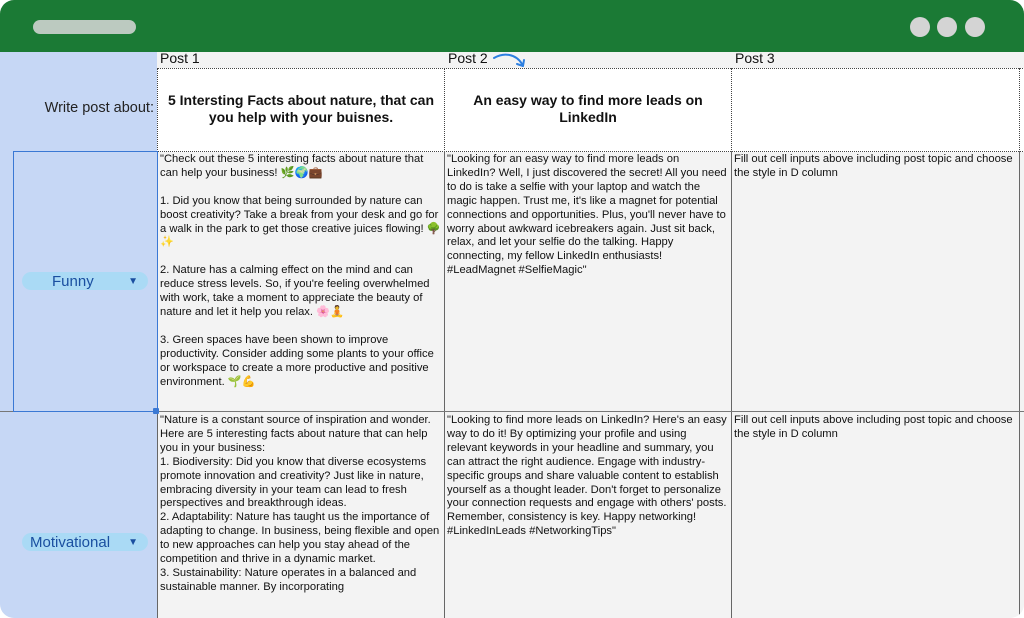  Describe the element at coordinates (84, 27) in the screenshot. I see `window-title-placeholder` at that location.